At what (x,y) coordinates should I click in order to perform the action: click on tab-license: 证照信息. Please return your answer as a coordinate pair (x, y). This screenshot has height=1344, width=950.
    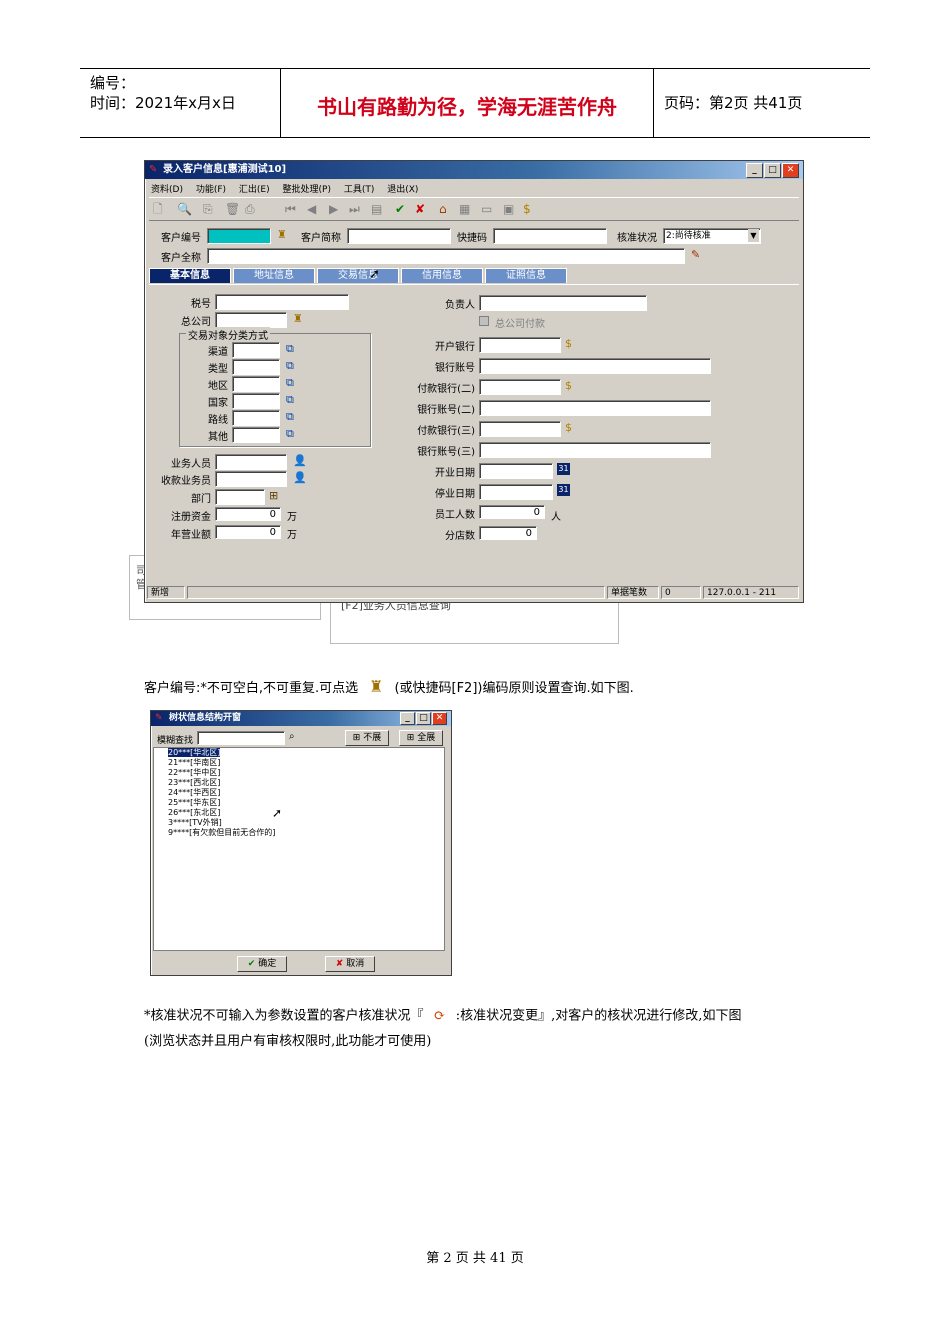
    Looking at the image, I should click on (526, 275).